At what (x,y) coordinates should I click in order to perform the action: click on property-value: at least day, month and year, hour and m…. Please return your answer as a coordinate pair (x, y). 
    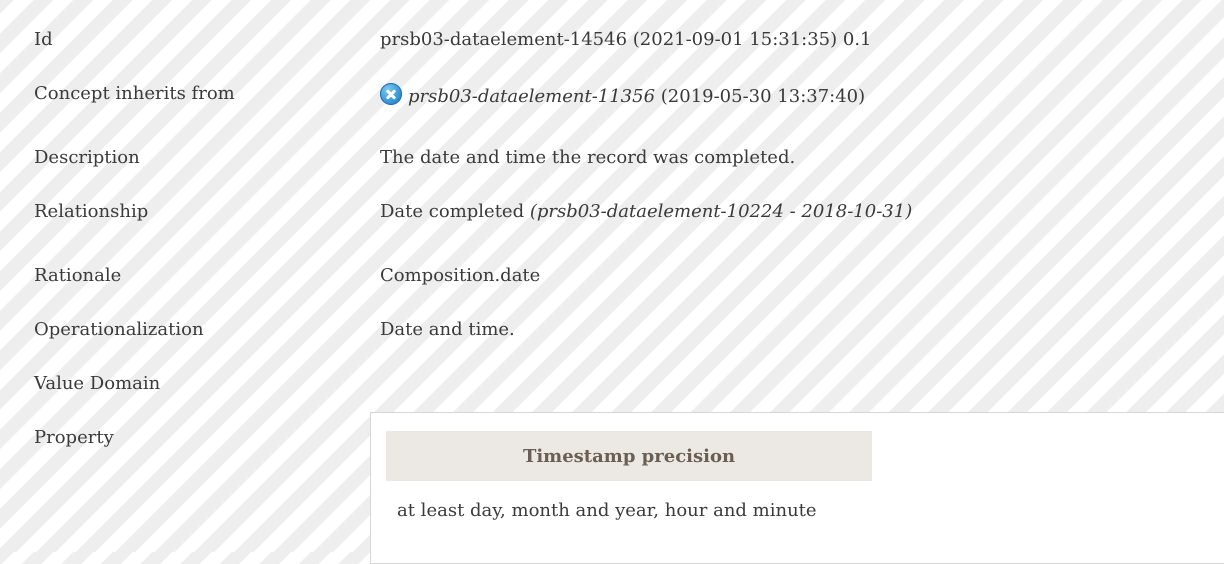
    Looking at the image, I should click on (607, 510).